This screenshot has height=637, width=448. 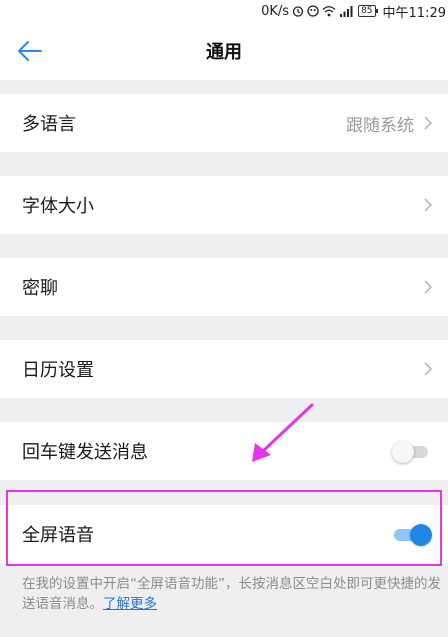 What do you see at coordinates (224, 451) in the screenshot?
I see `setting-row-enter-send: 回车键发送消息` at bounding box center [224, 451].